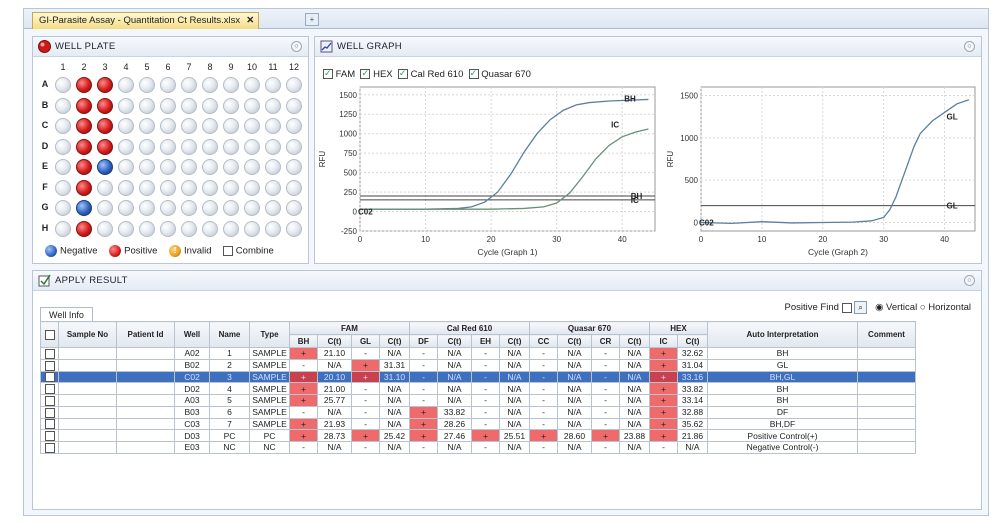 The image size is (997, 522). Describe the element at coordinates (879, 307) in the screenshot. I see `vertical-radio: ◉` at that location.